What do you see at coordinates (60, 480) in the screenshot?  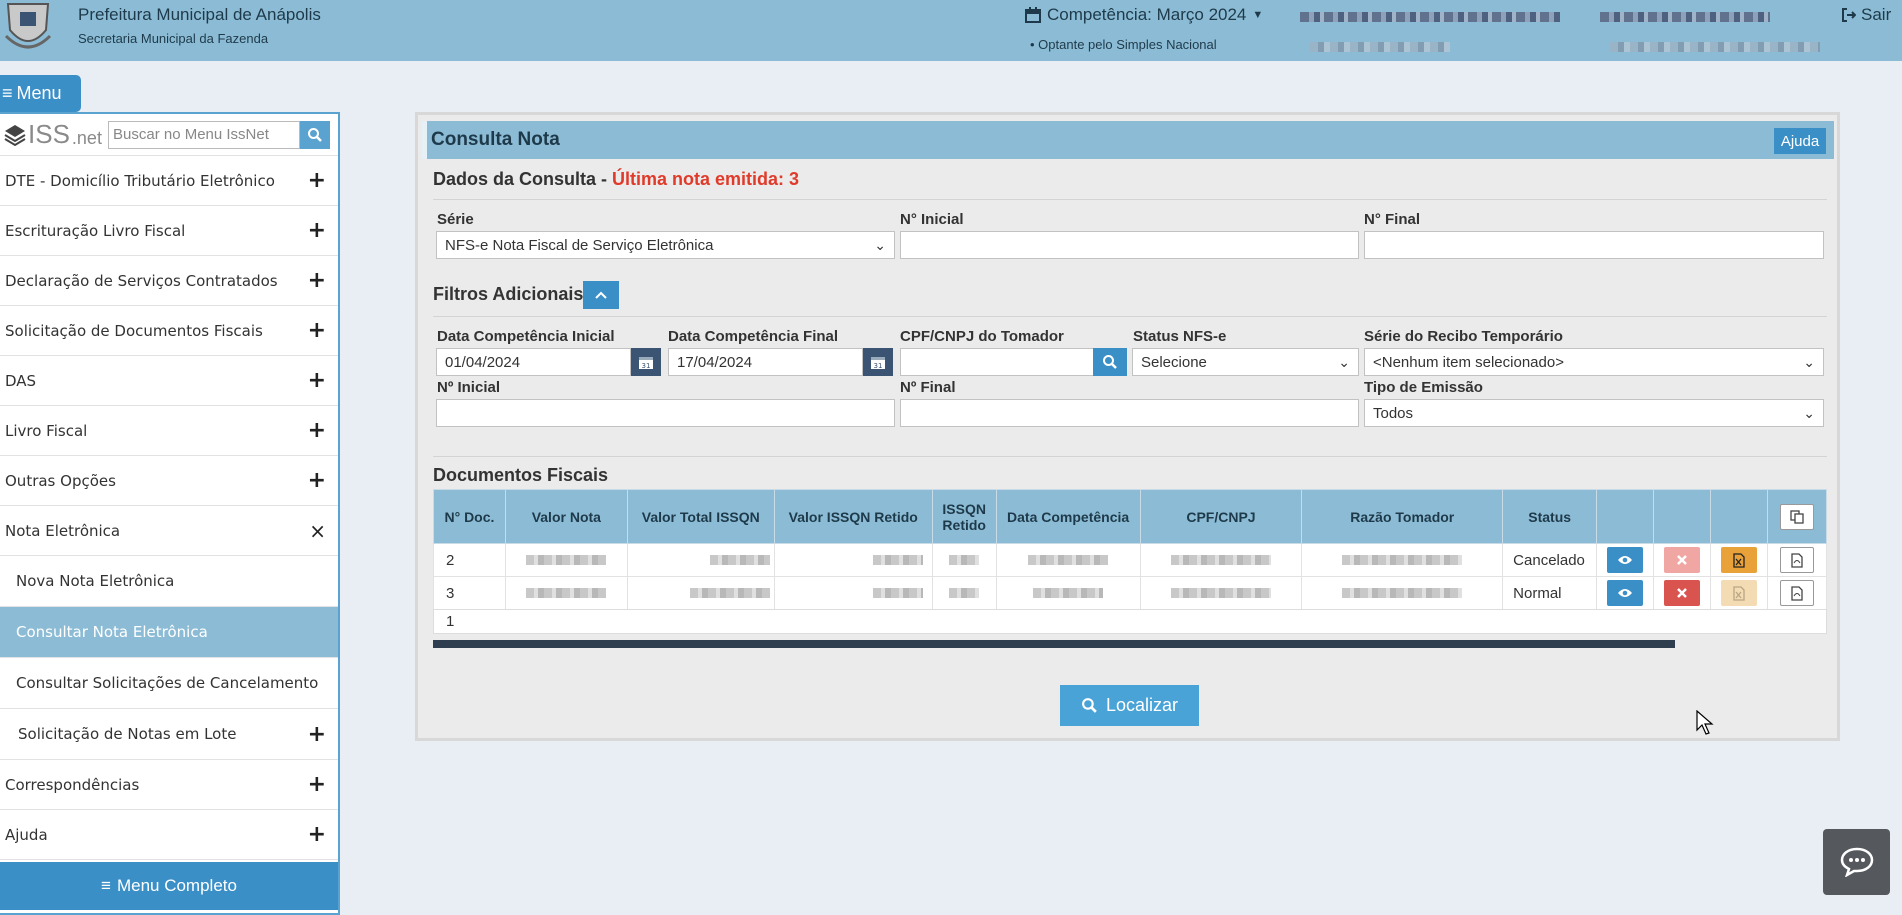 I see `sidebar-item-label: Outras Opções` at bounding box center [60, 480].